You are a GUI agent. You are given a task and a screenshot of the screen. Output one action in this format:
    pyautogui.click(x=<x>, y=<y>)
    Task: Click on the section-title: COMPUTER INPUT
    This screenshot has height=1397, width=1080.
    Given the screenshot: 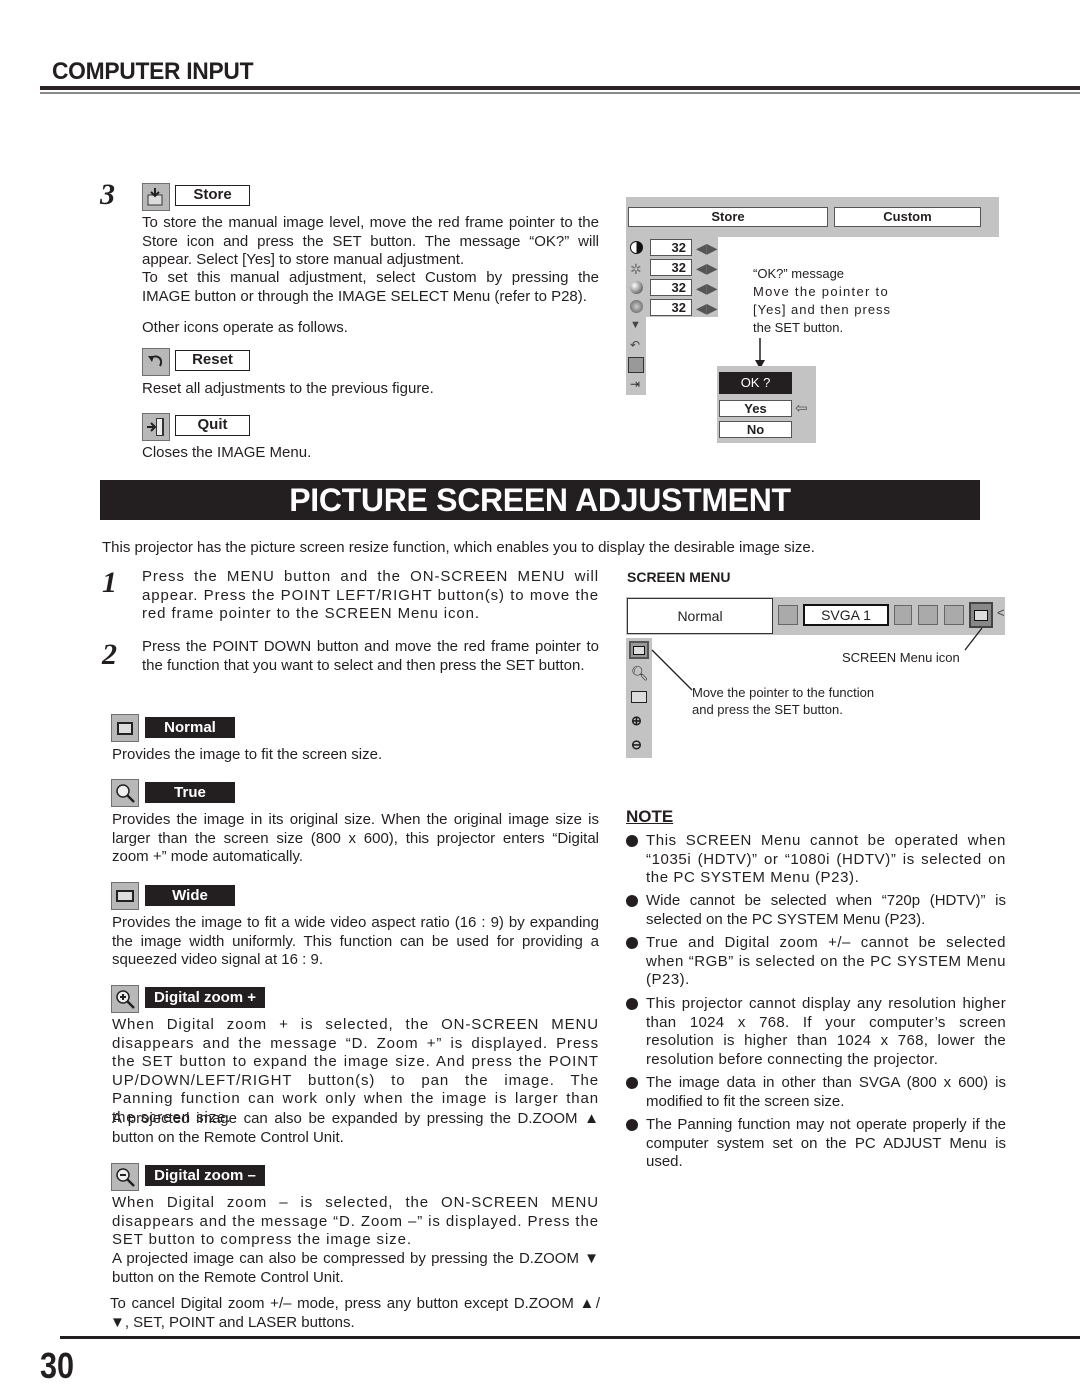 What is the action you would take?
    pyautogui.click(x=153, y=71)
    